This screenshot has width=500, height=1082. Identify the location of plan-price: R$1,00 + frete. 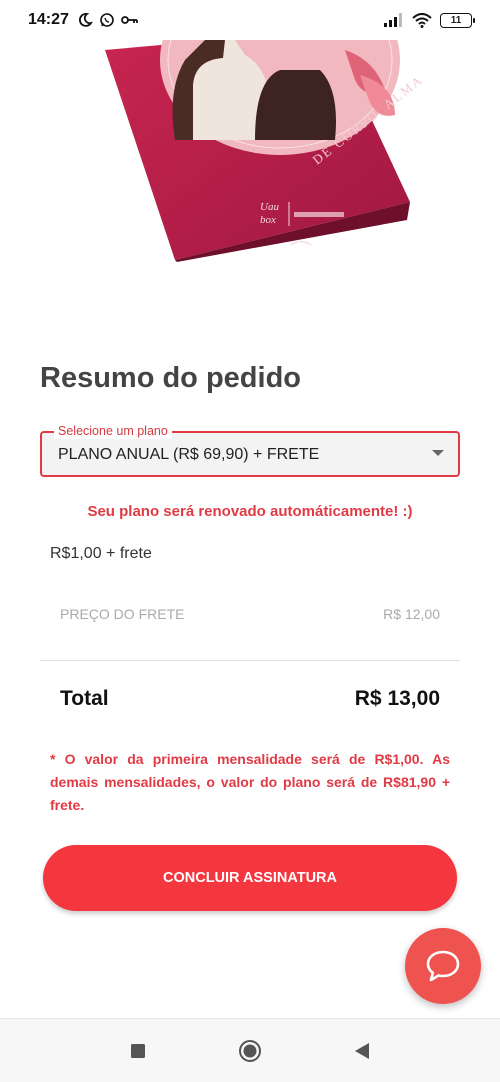
(101, 553).